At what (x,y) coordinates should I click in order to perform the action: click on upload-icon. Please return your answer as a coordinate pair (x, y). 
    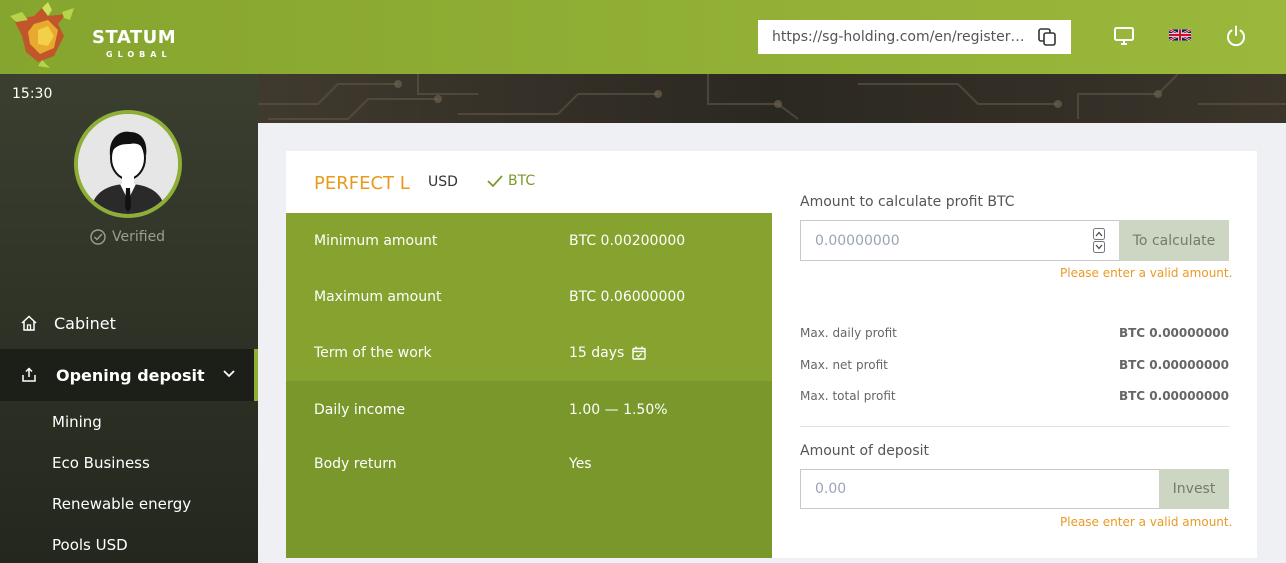
    Looking at the image, I should click on (29, 374).